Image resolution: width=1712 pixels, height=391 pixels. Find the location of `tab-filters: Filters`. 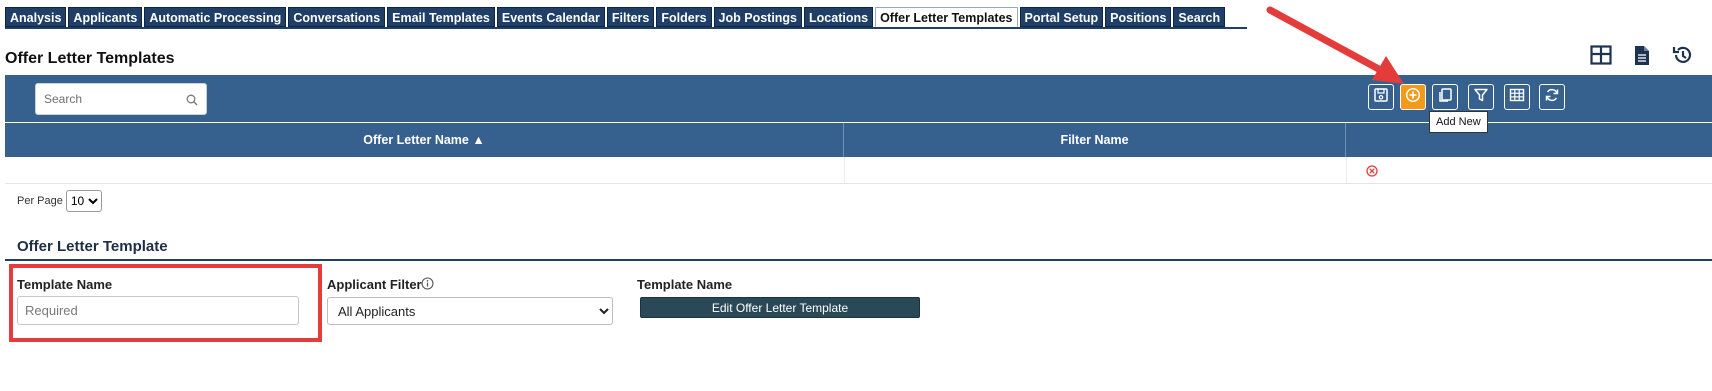

tab-filters: Filters is located at coordinates (630, 17).